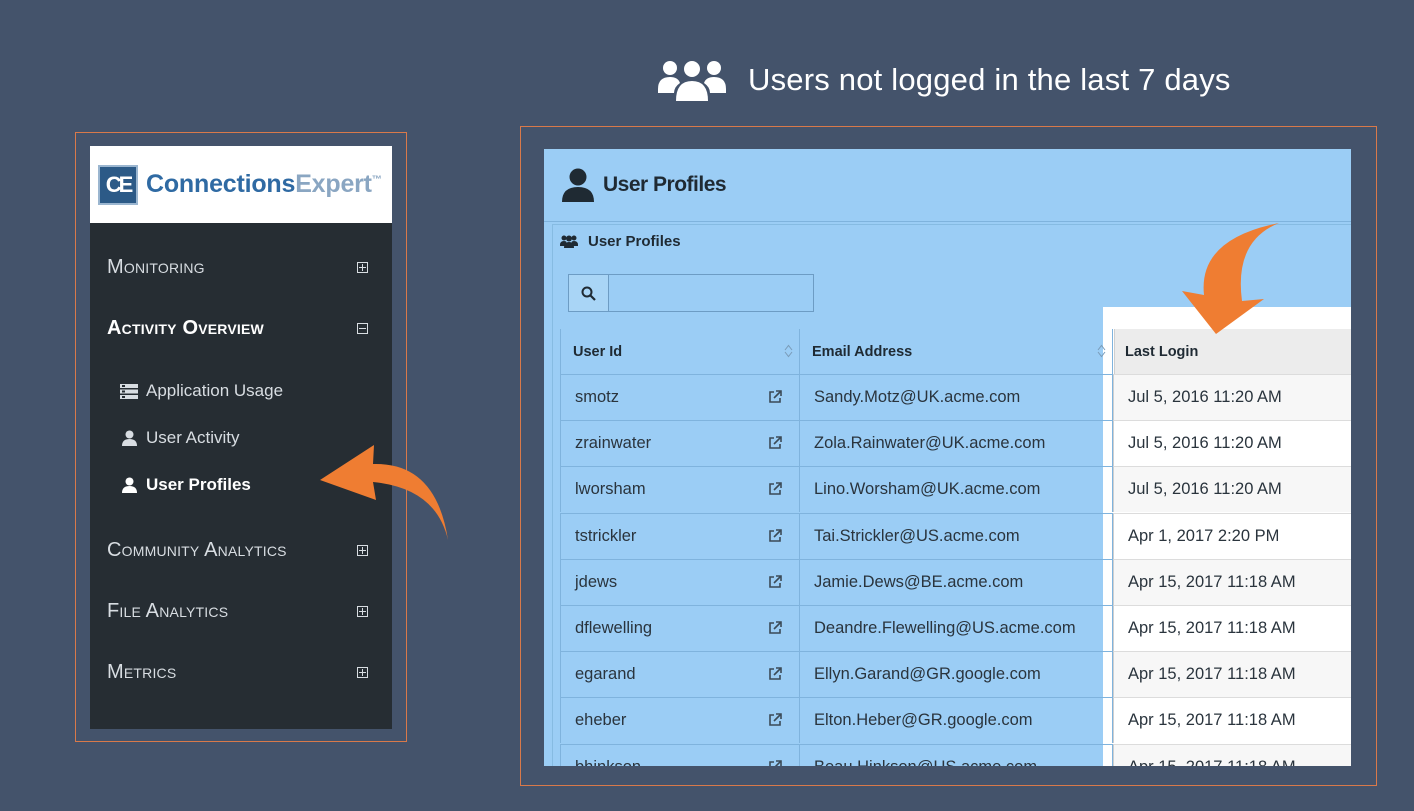  Describe the element at coordinates (185, 327) in the screenshot. I see `nav-label: Activity Overview` at that location.